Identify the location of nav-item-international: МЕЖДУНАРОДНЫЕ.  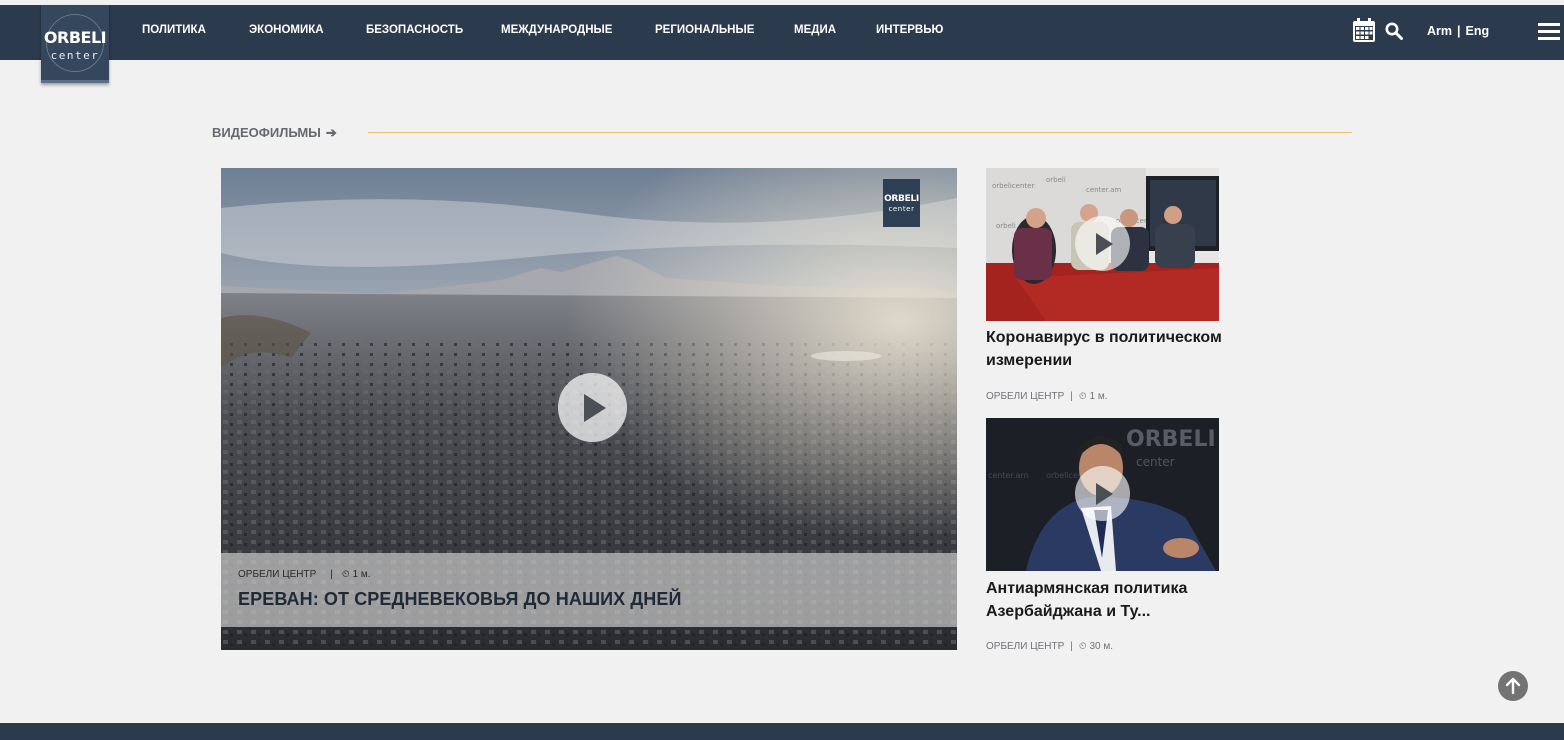
(556, 30).